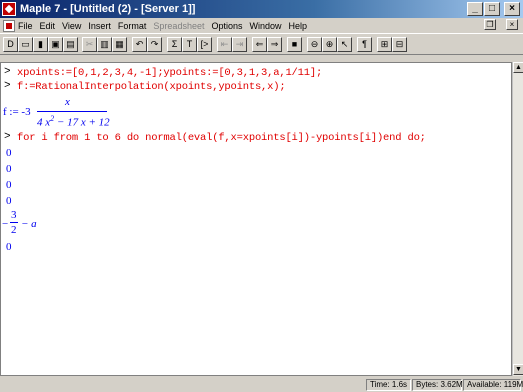 This screenshot has height=392, width=523. What do you see at coordinates (10, 44) in the screenshot?
I see `new-icon: D` at bounding box center [10, 44].